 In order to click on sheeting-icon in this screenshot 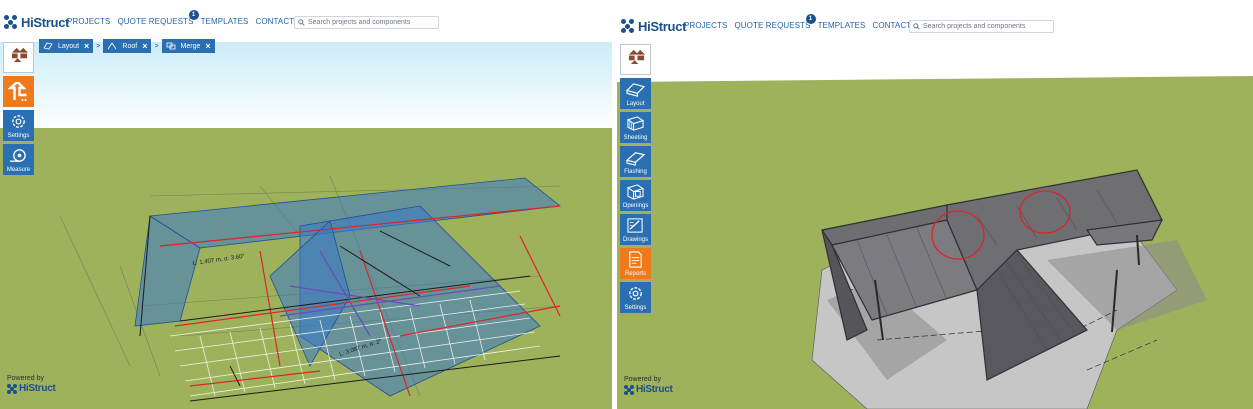, I will do `click(635, 123)`.